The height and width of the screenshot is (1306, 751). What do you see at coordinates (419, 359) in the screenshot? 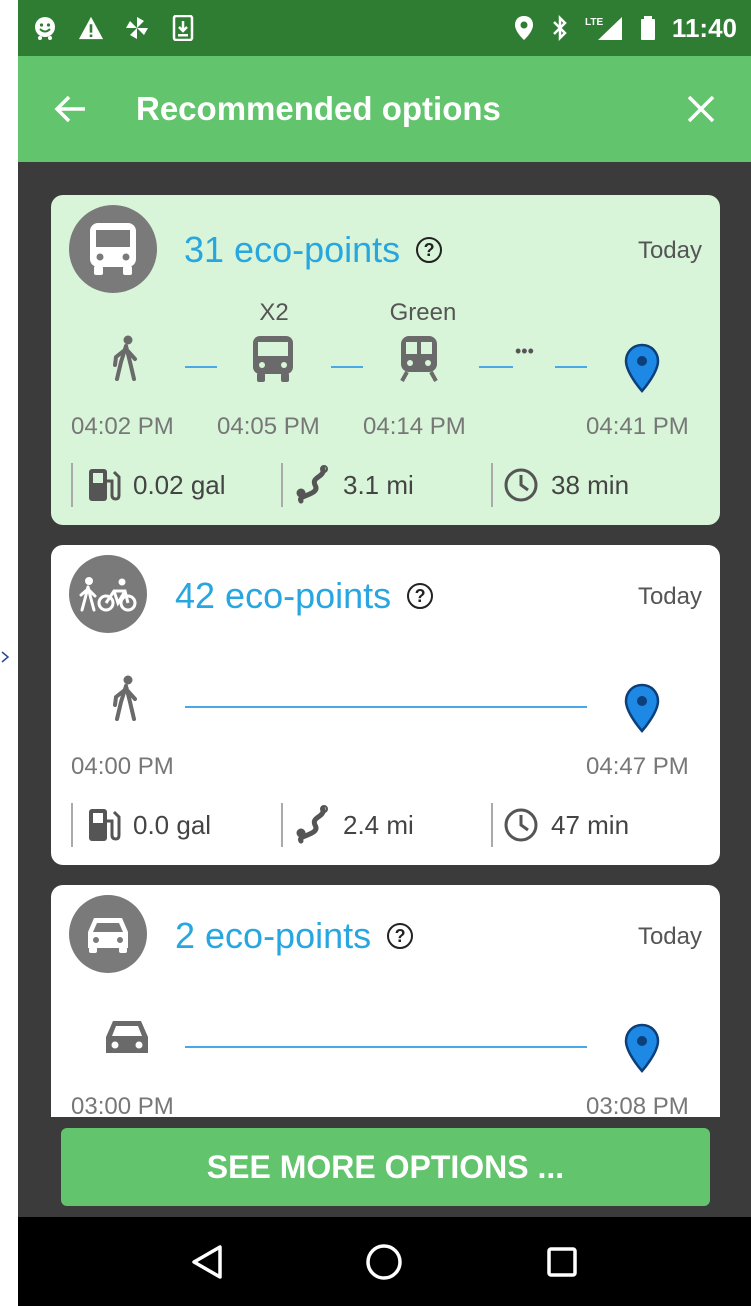
I see `train-icon` at bounding box center [419, 359].